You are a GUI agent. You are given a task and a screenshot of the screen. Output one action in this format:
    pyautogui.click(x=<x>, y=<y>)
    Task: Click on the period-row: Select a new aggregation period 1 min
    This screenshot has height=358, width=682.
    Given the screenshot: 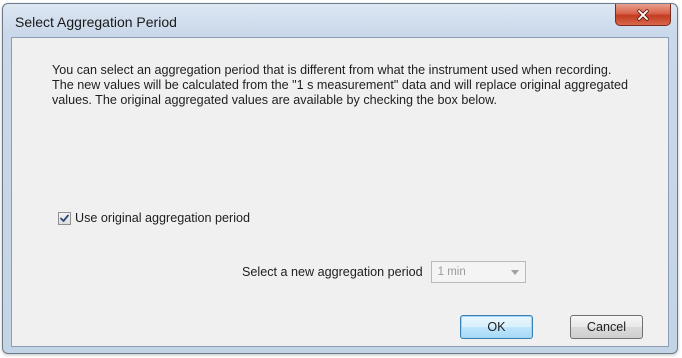 What is the action you would take?
    pyautogui.click(x=384, y=272)
    